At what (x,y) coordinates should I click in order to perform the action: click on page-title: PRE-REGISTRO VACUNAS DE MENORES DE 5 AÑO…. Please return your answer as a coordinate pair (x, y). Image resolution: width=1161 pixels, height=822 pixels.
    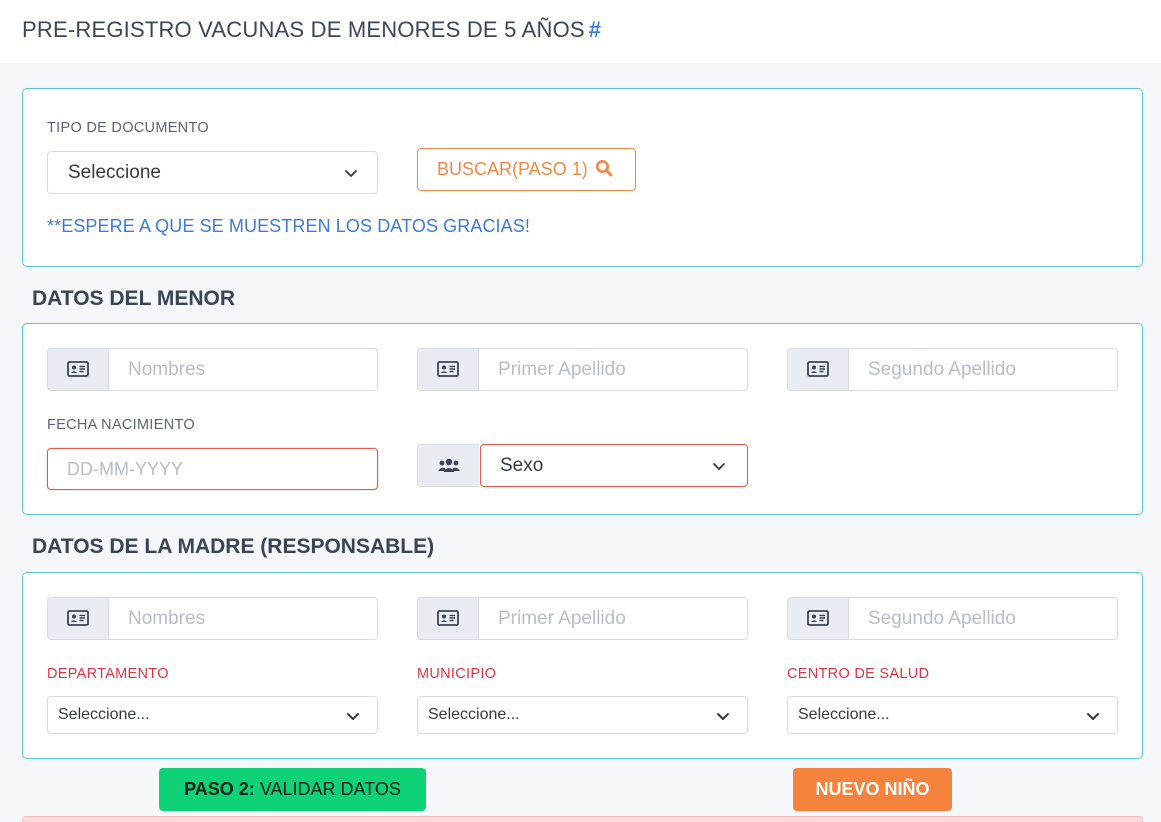
    Looking at the image, I should click on (311, 30).